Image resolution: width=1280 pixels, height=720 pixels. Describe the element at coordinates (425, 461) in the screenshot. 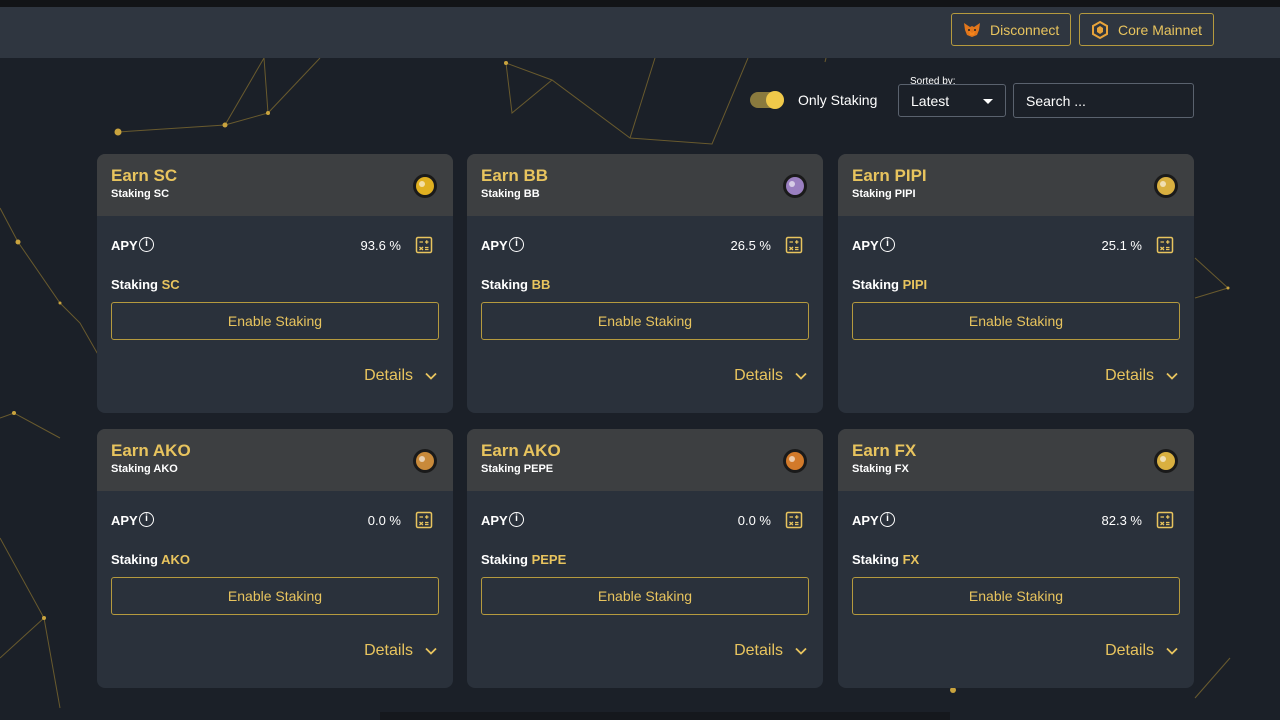

I see `ako-token-icon` at that location.